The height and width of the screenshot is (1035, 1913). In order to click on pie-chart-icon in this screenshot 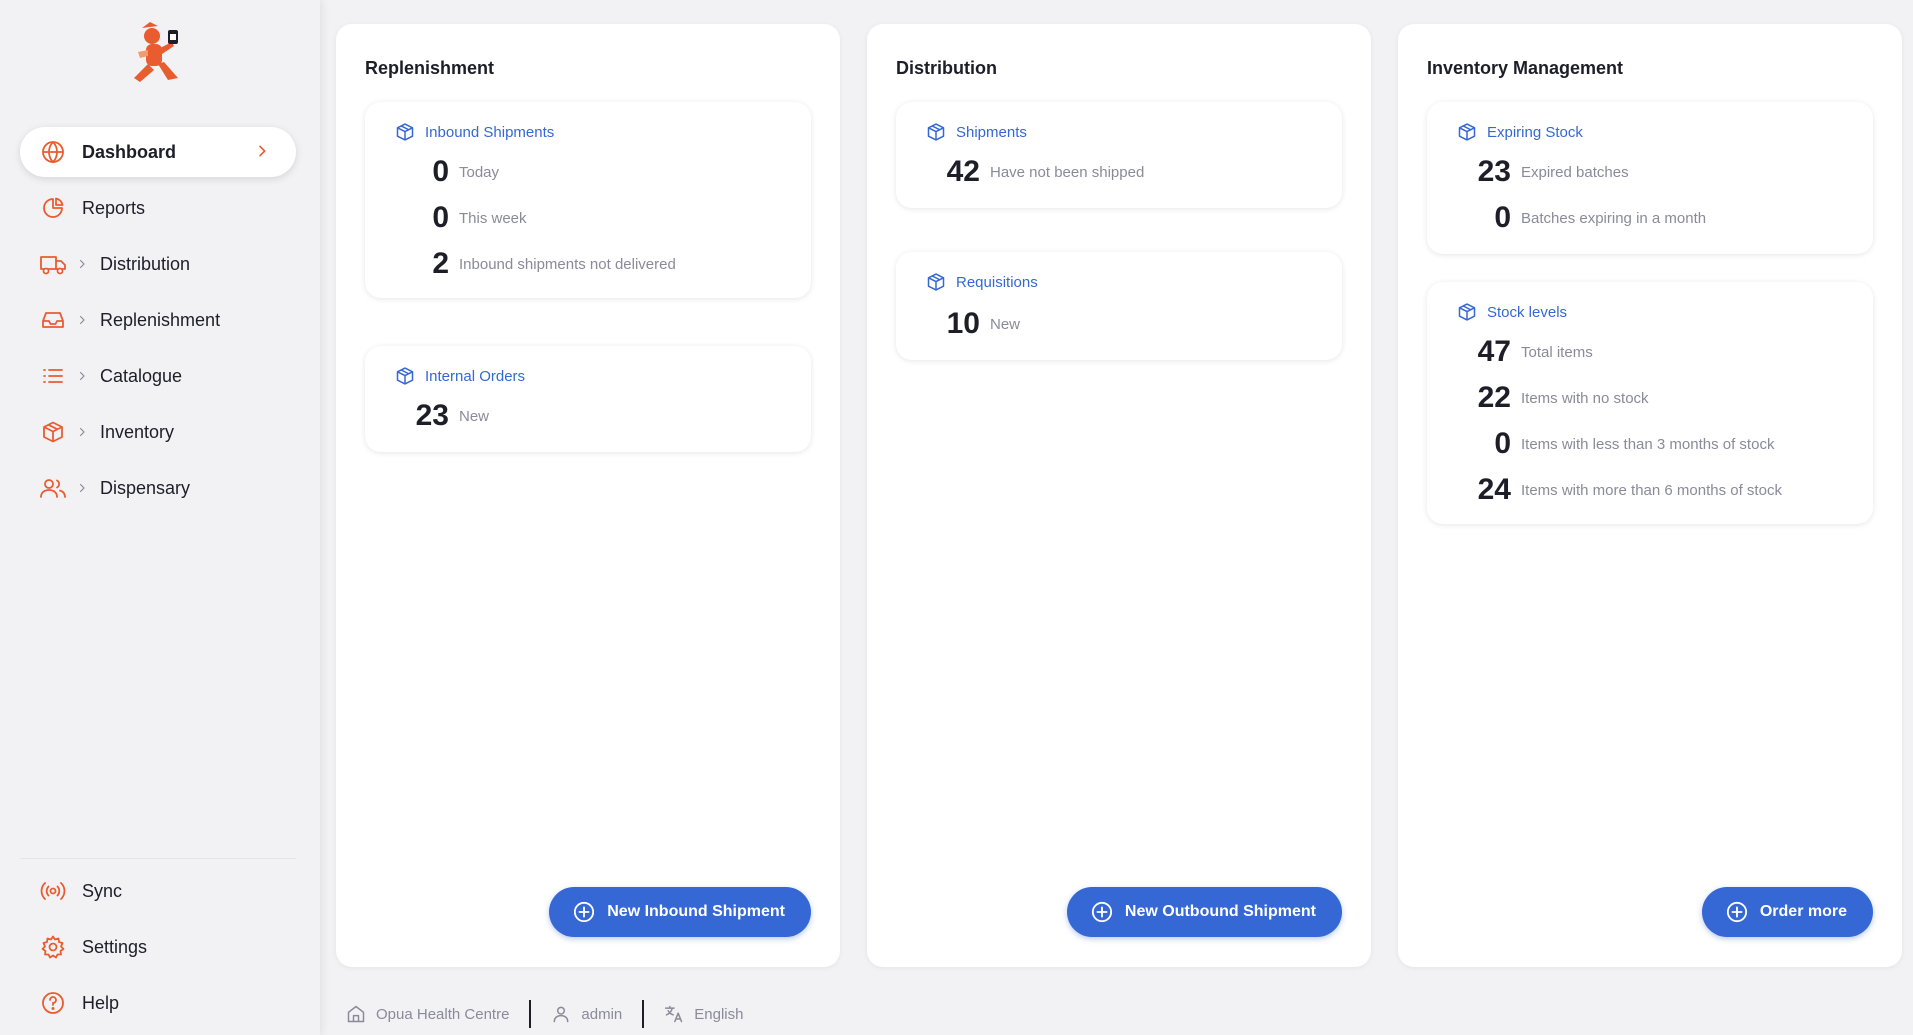, I will do `click(53, 208)`.